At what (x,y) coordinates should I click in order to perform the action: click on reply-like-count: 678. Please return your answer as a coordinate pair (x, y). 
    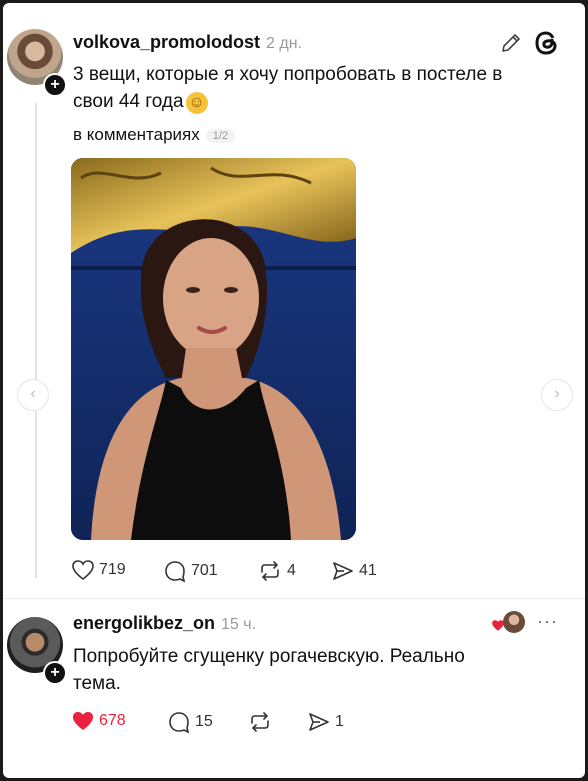
    Looking at the image, I should click on (112, 720).